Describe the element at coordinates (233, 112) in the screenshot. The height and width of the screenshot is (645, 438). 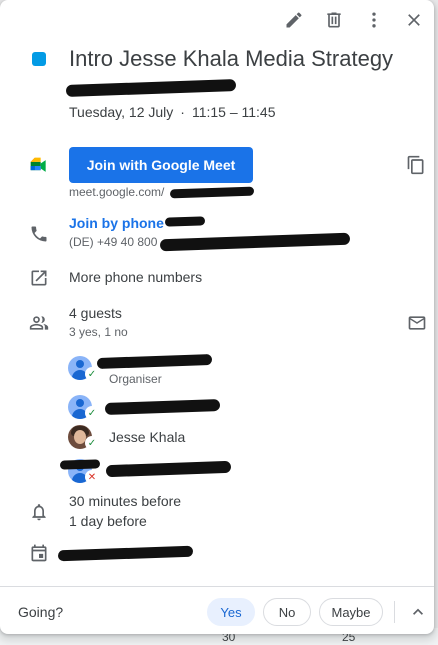
I see `event-time: 11:15 – 11:45` at that location.